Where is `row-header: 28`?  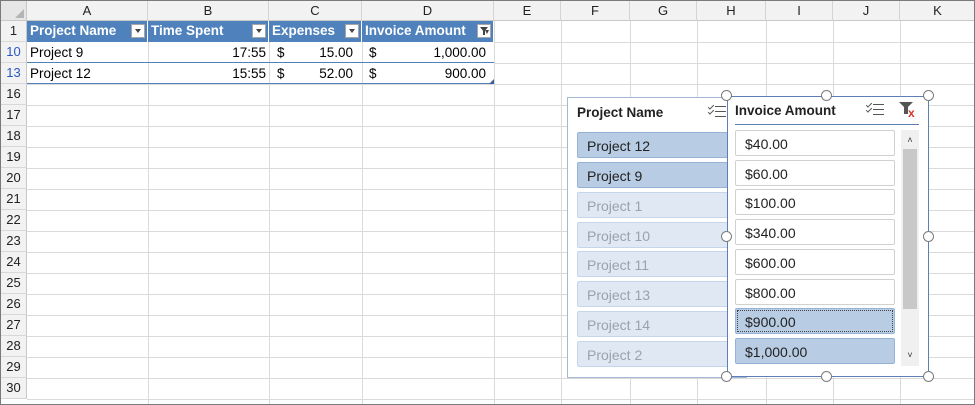 row-header: 28 is located at coordinates (14, 346).